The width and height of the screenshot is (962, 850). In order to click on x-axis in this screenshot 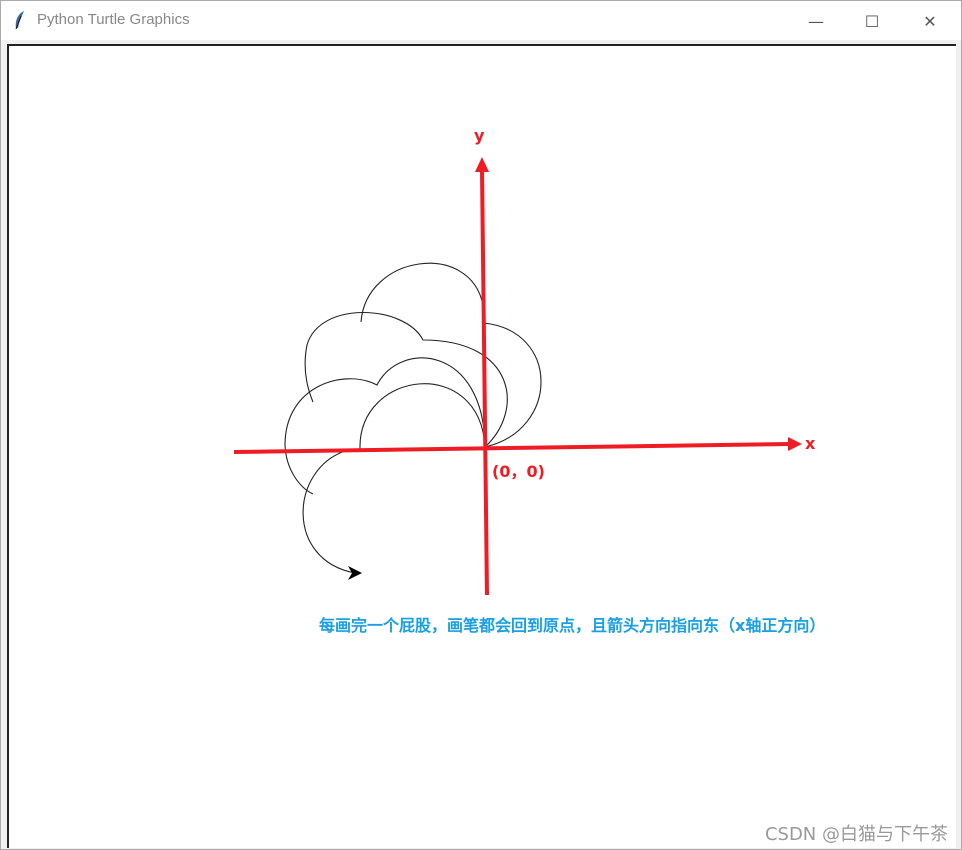, I will do `click(512, 448)`.